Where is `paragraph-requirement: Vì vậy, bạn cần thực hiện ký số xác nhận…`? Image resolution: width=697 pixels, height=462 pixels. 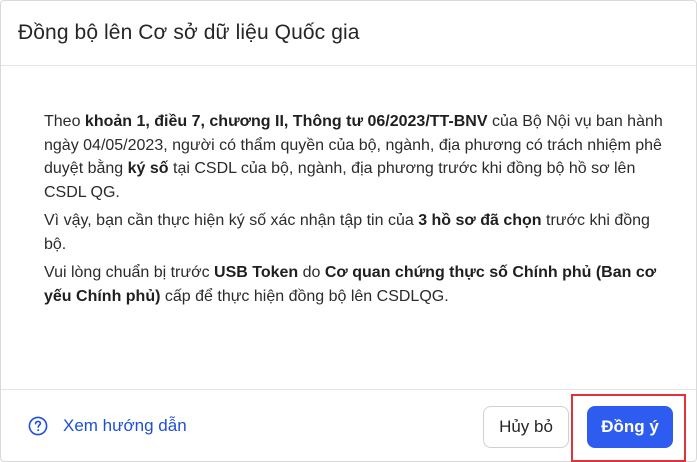 paragraph-requirement: Vì vậy, bạn cần thực hiện ký số xác nhận… is located at coordinates (360, 232).